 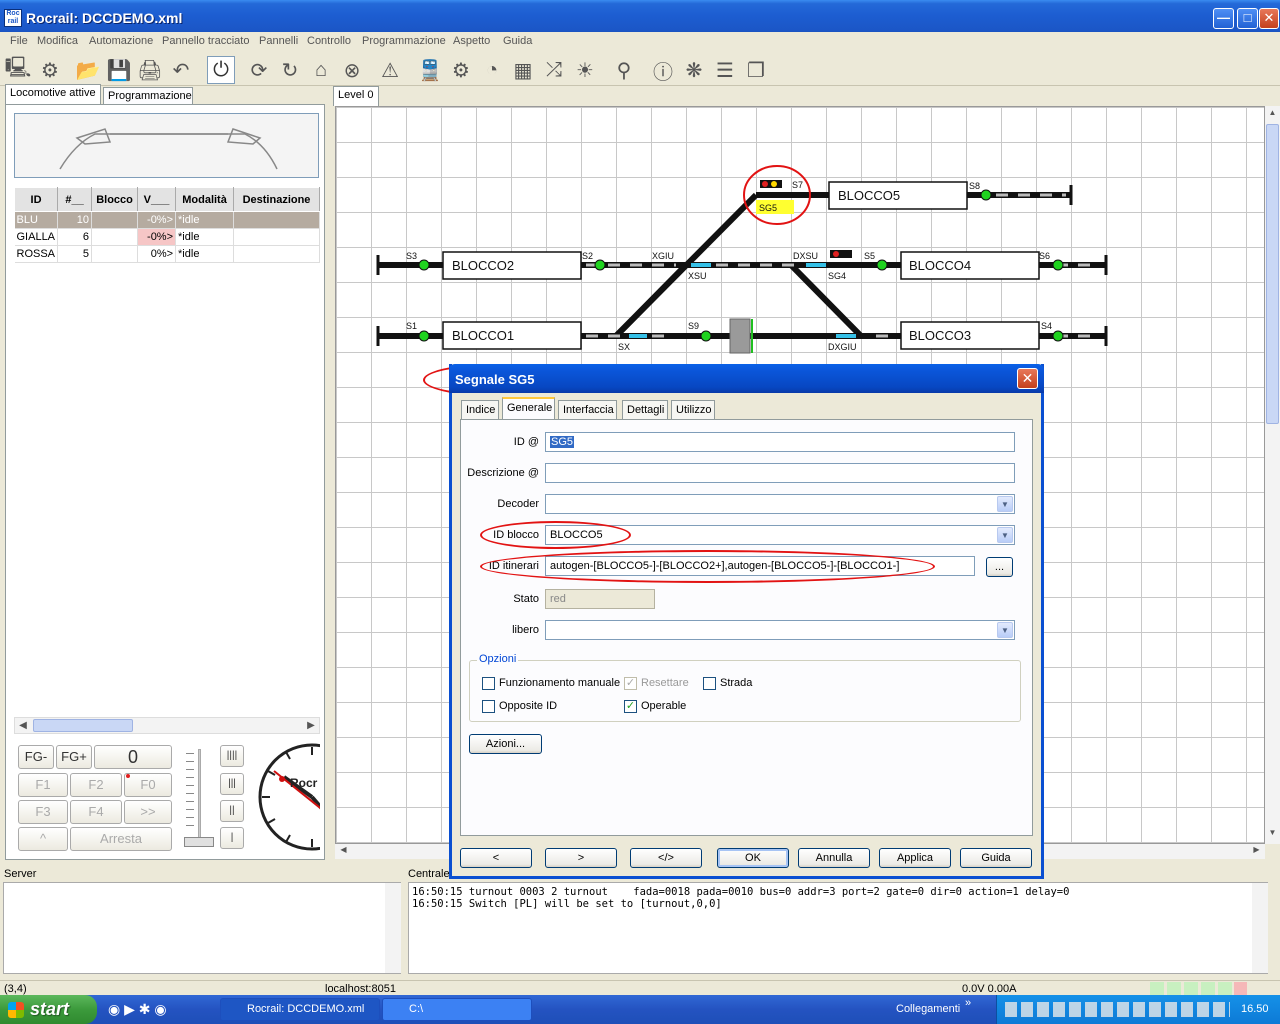 What do you see at coordinates (119, 70) in the screenshot?
I see `save-icon: 💾` at bounding box center [119, 70].